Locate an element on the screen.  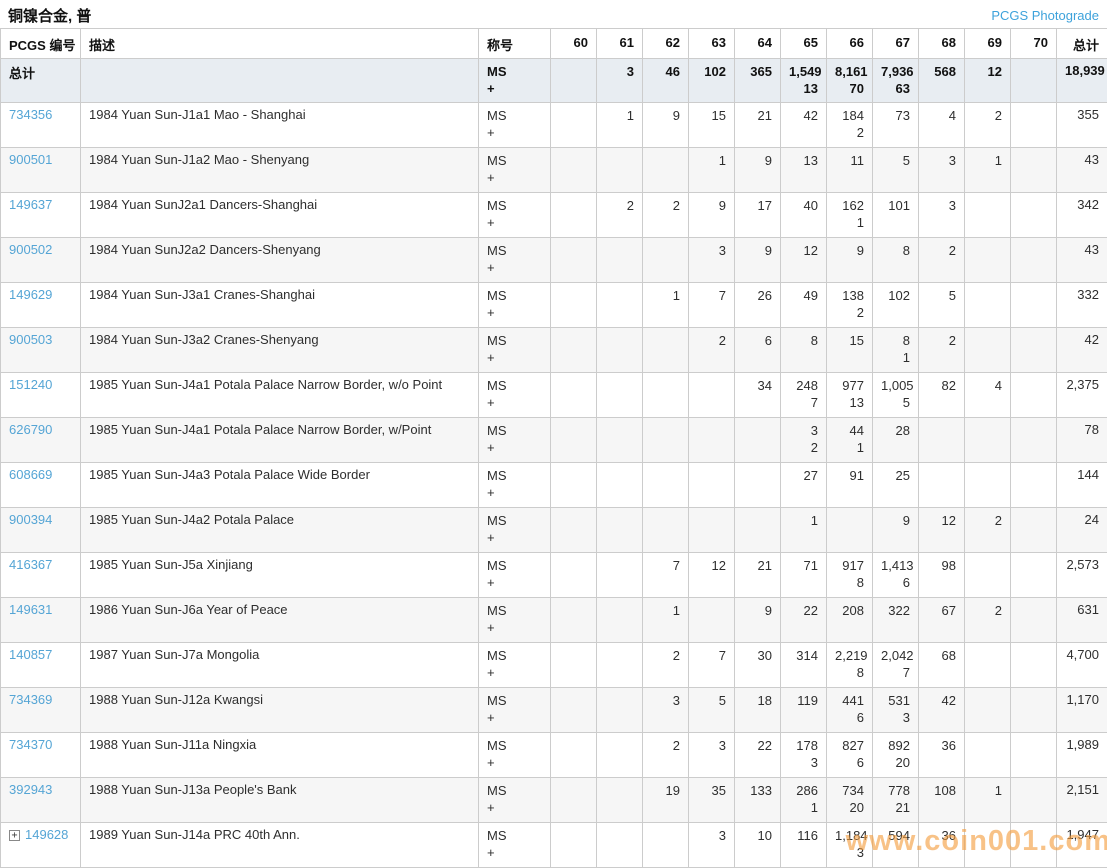
pcgs-number-link: 900501 is located at coordinates (30, 159).